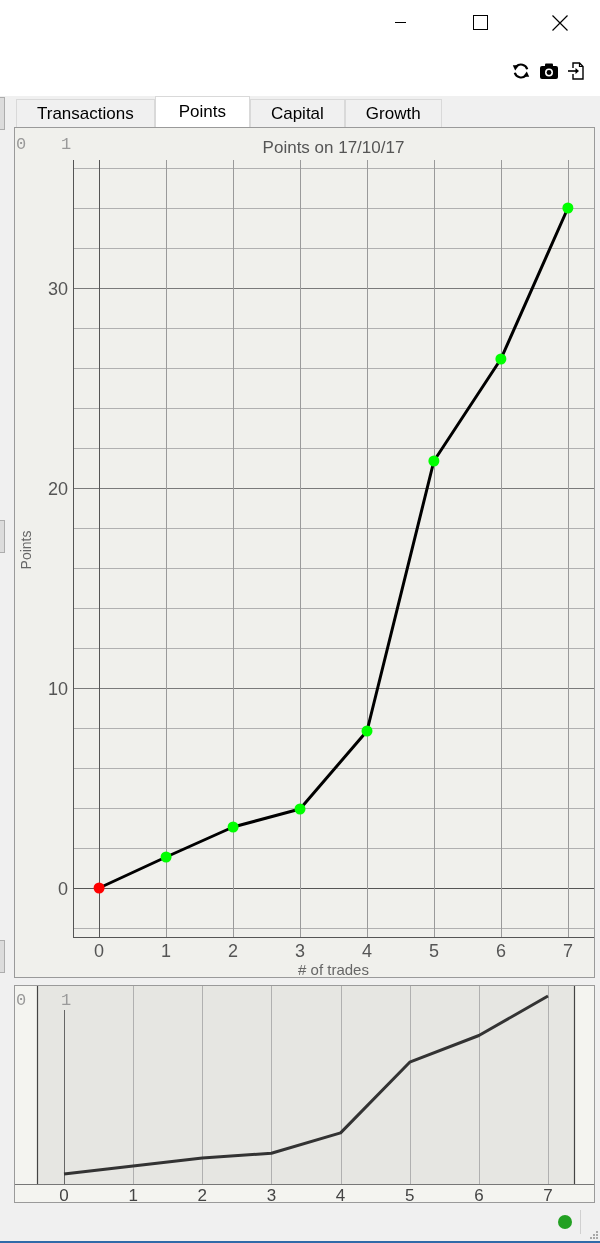 The height and width of the screenshot is (1243, 600). Describe the element at coordinates (233, 951) in the screenshot. I see `x-tick-label: 2` at that location.